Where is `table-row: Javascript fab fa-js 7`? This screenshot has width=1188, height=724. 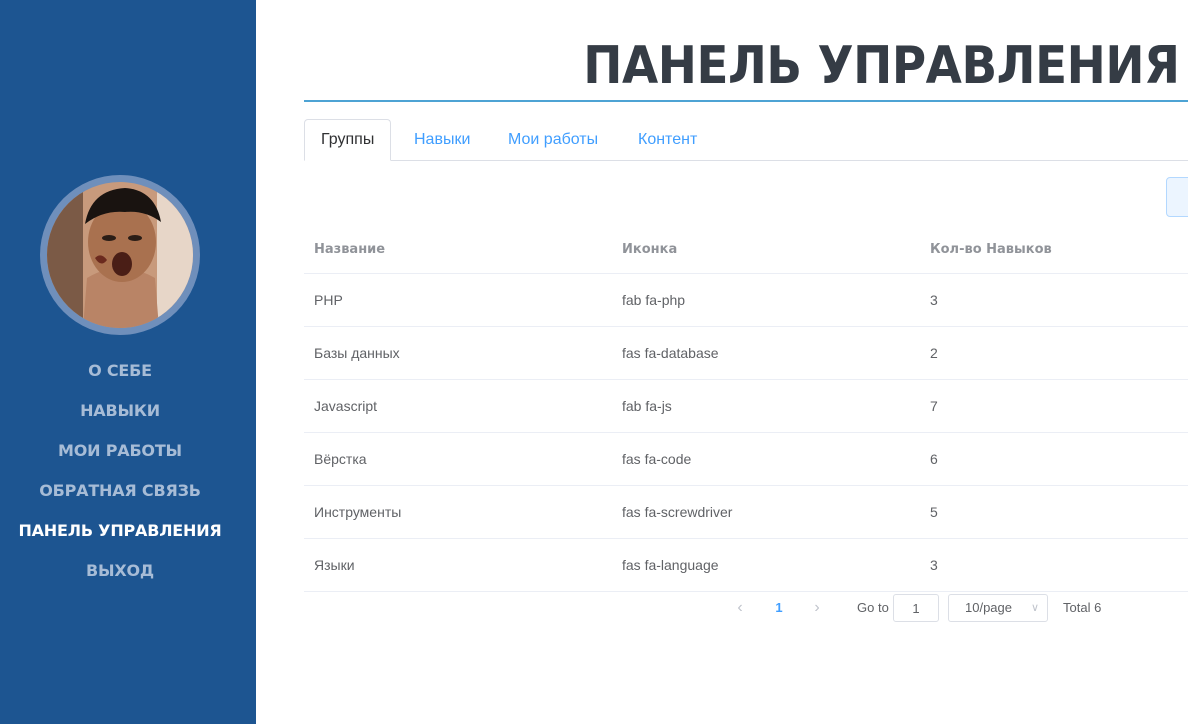 table-row: Javascript fab fa-js 7 is located at coordinates (746, 406).